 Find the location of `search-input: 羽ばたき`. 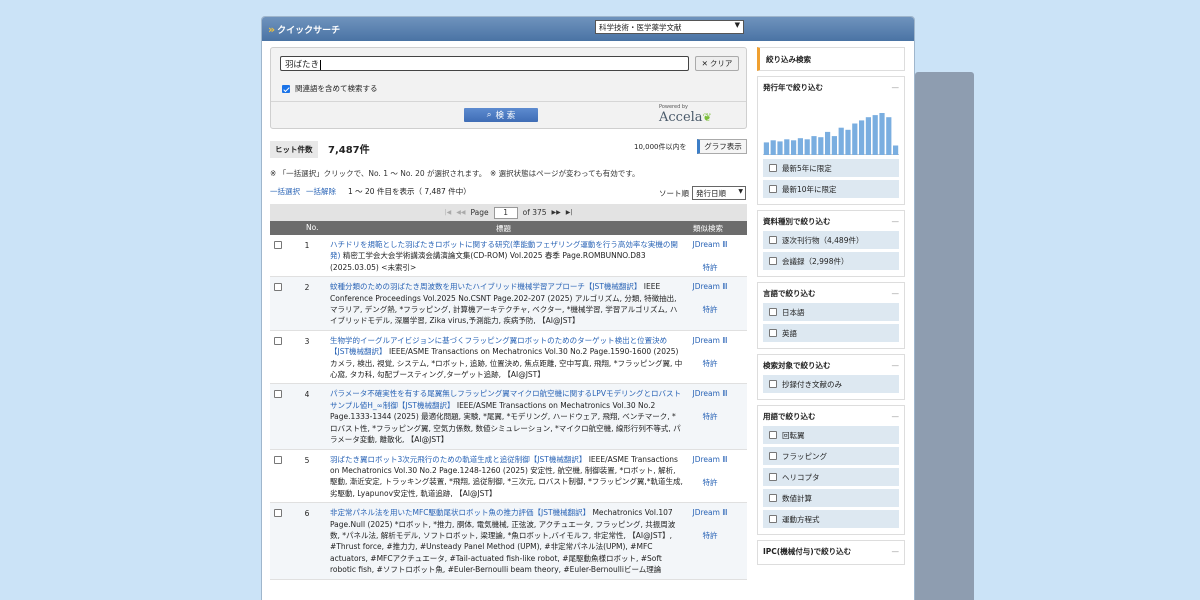

search-input: 羽ばたき is located at coordinates (484, 63).